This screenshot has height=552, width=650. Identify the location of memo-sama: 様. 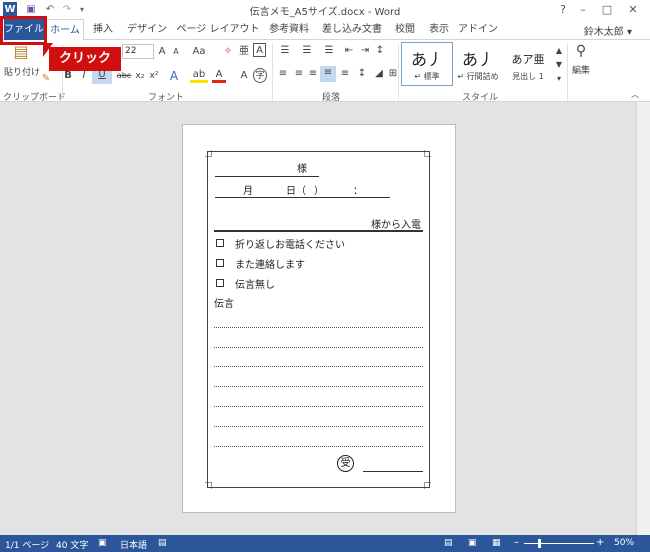
(302, 169).